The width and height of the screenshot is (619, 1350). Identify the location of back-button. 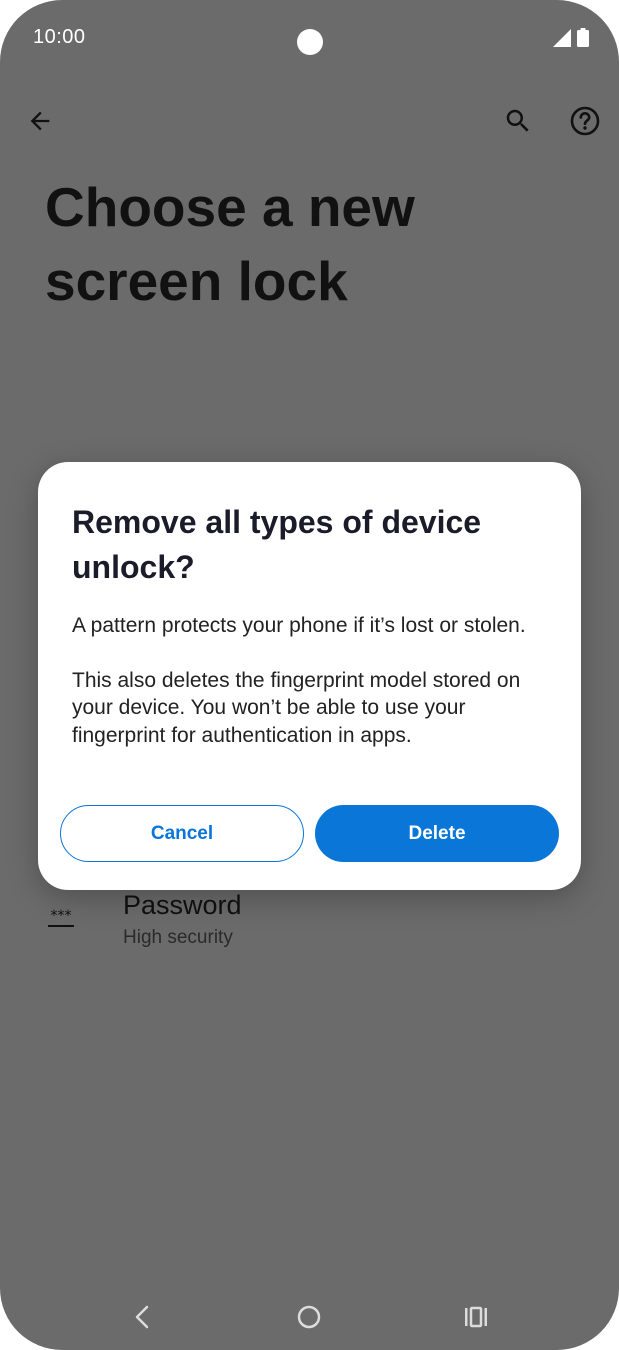
(40, 121).